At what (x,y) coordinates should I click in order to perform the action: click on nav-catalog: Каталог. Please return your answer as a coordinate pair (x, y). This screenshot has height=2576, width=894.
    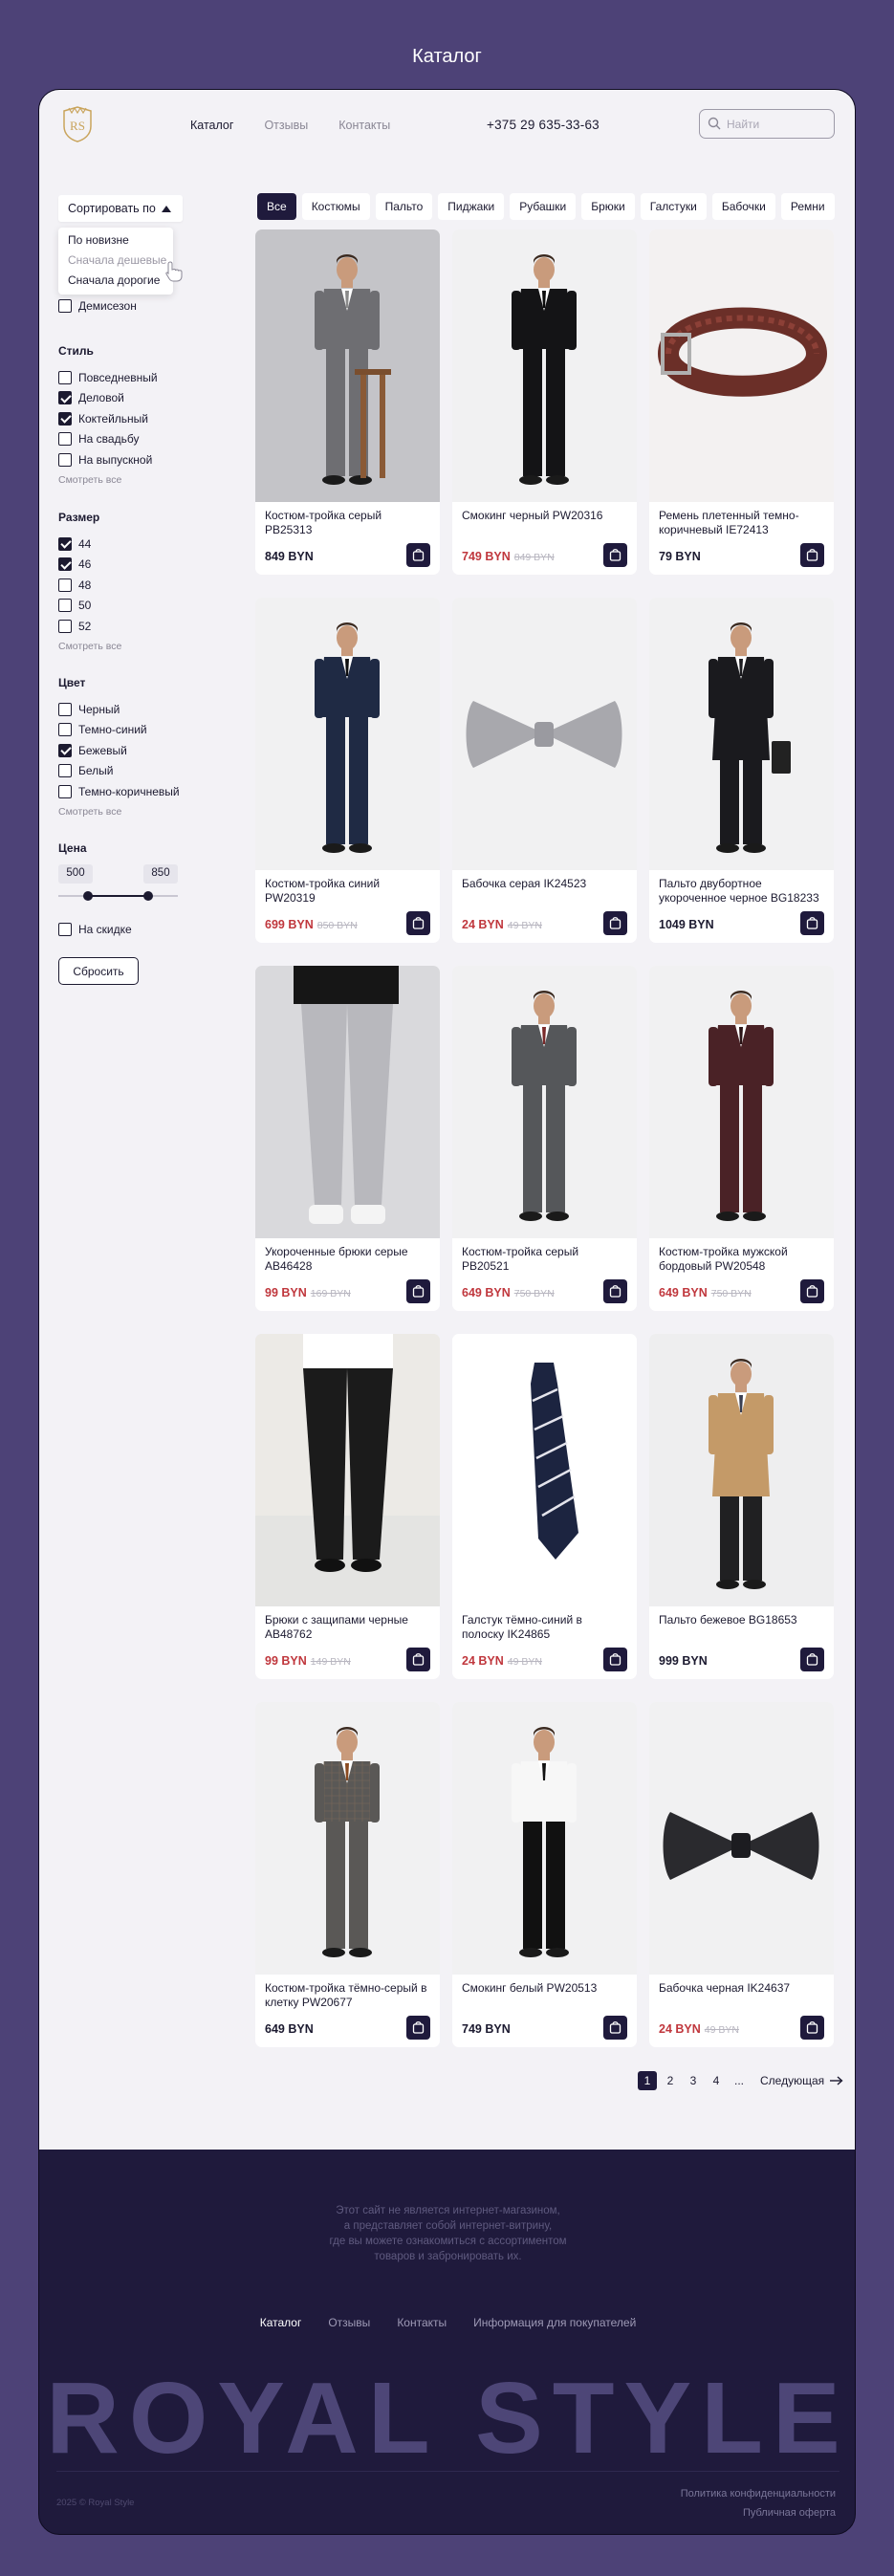
    Looking at the image, I should click on (211, 125).